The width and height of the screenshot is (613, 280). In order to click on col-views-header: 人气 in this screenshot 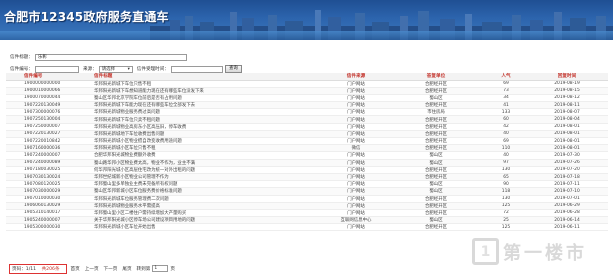, I will do `click(506, 77)`.